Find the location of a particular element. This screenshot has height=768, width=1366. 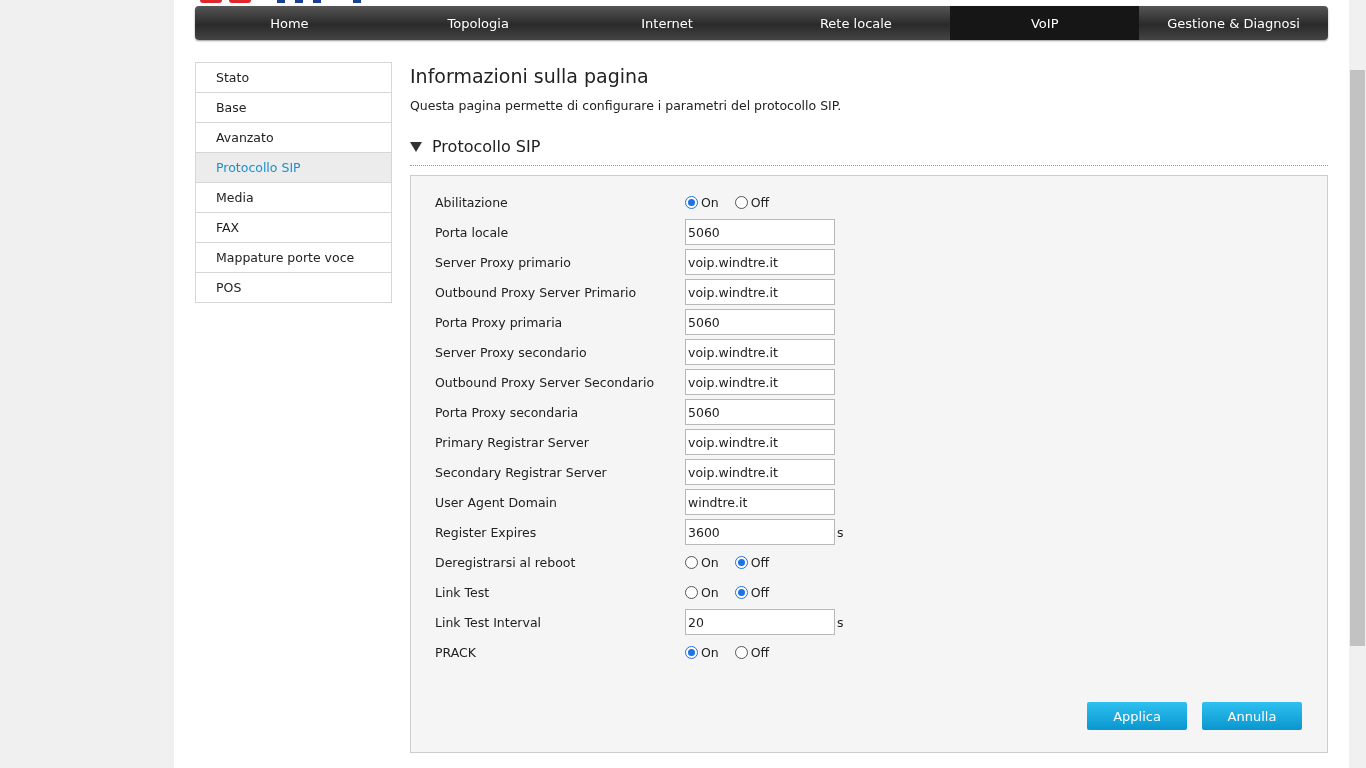

nav-tab: Topologia is located at coordinates (478, 23).